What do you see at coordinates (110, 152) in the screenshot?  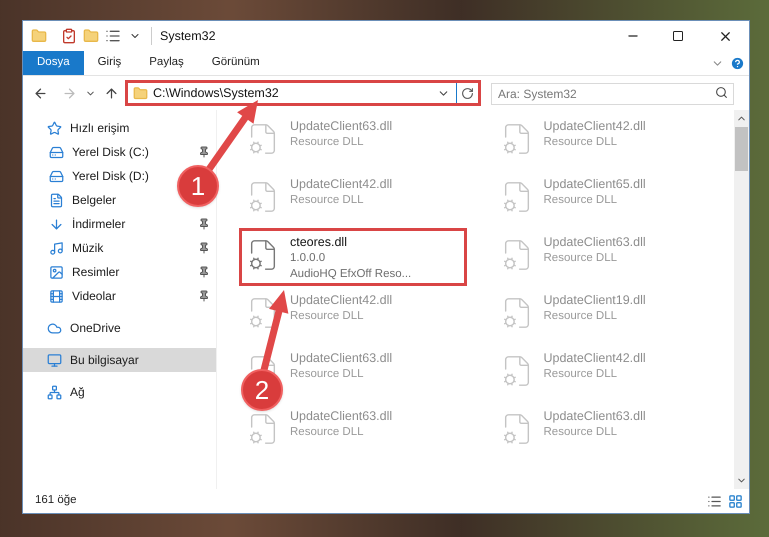 I see `nav-item: Yerel Disk (C:)` at bounding box center [110, 152].